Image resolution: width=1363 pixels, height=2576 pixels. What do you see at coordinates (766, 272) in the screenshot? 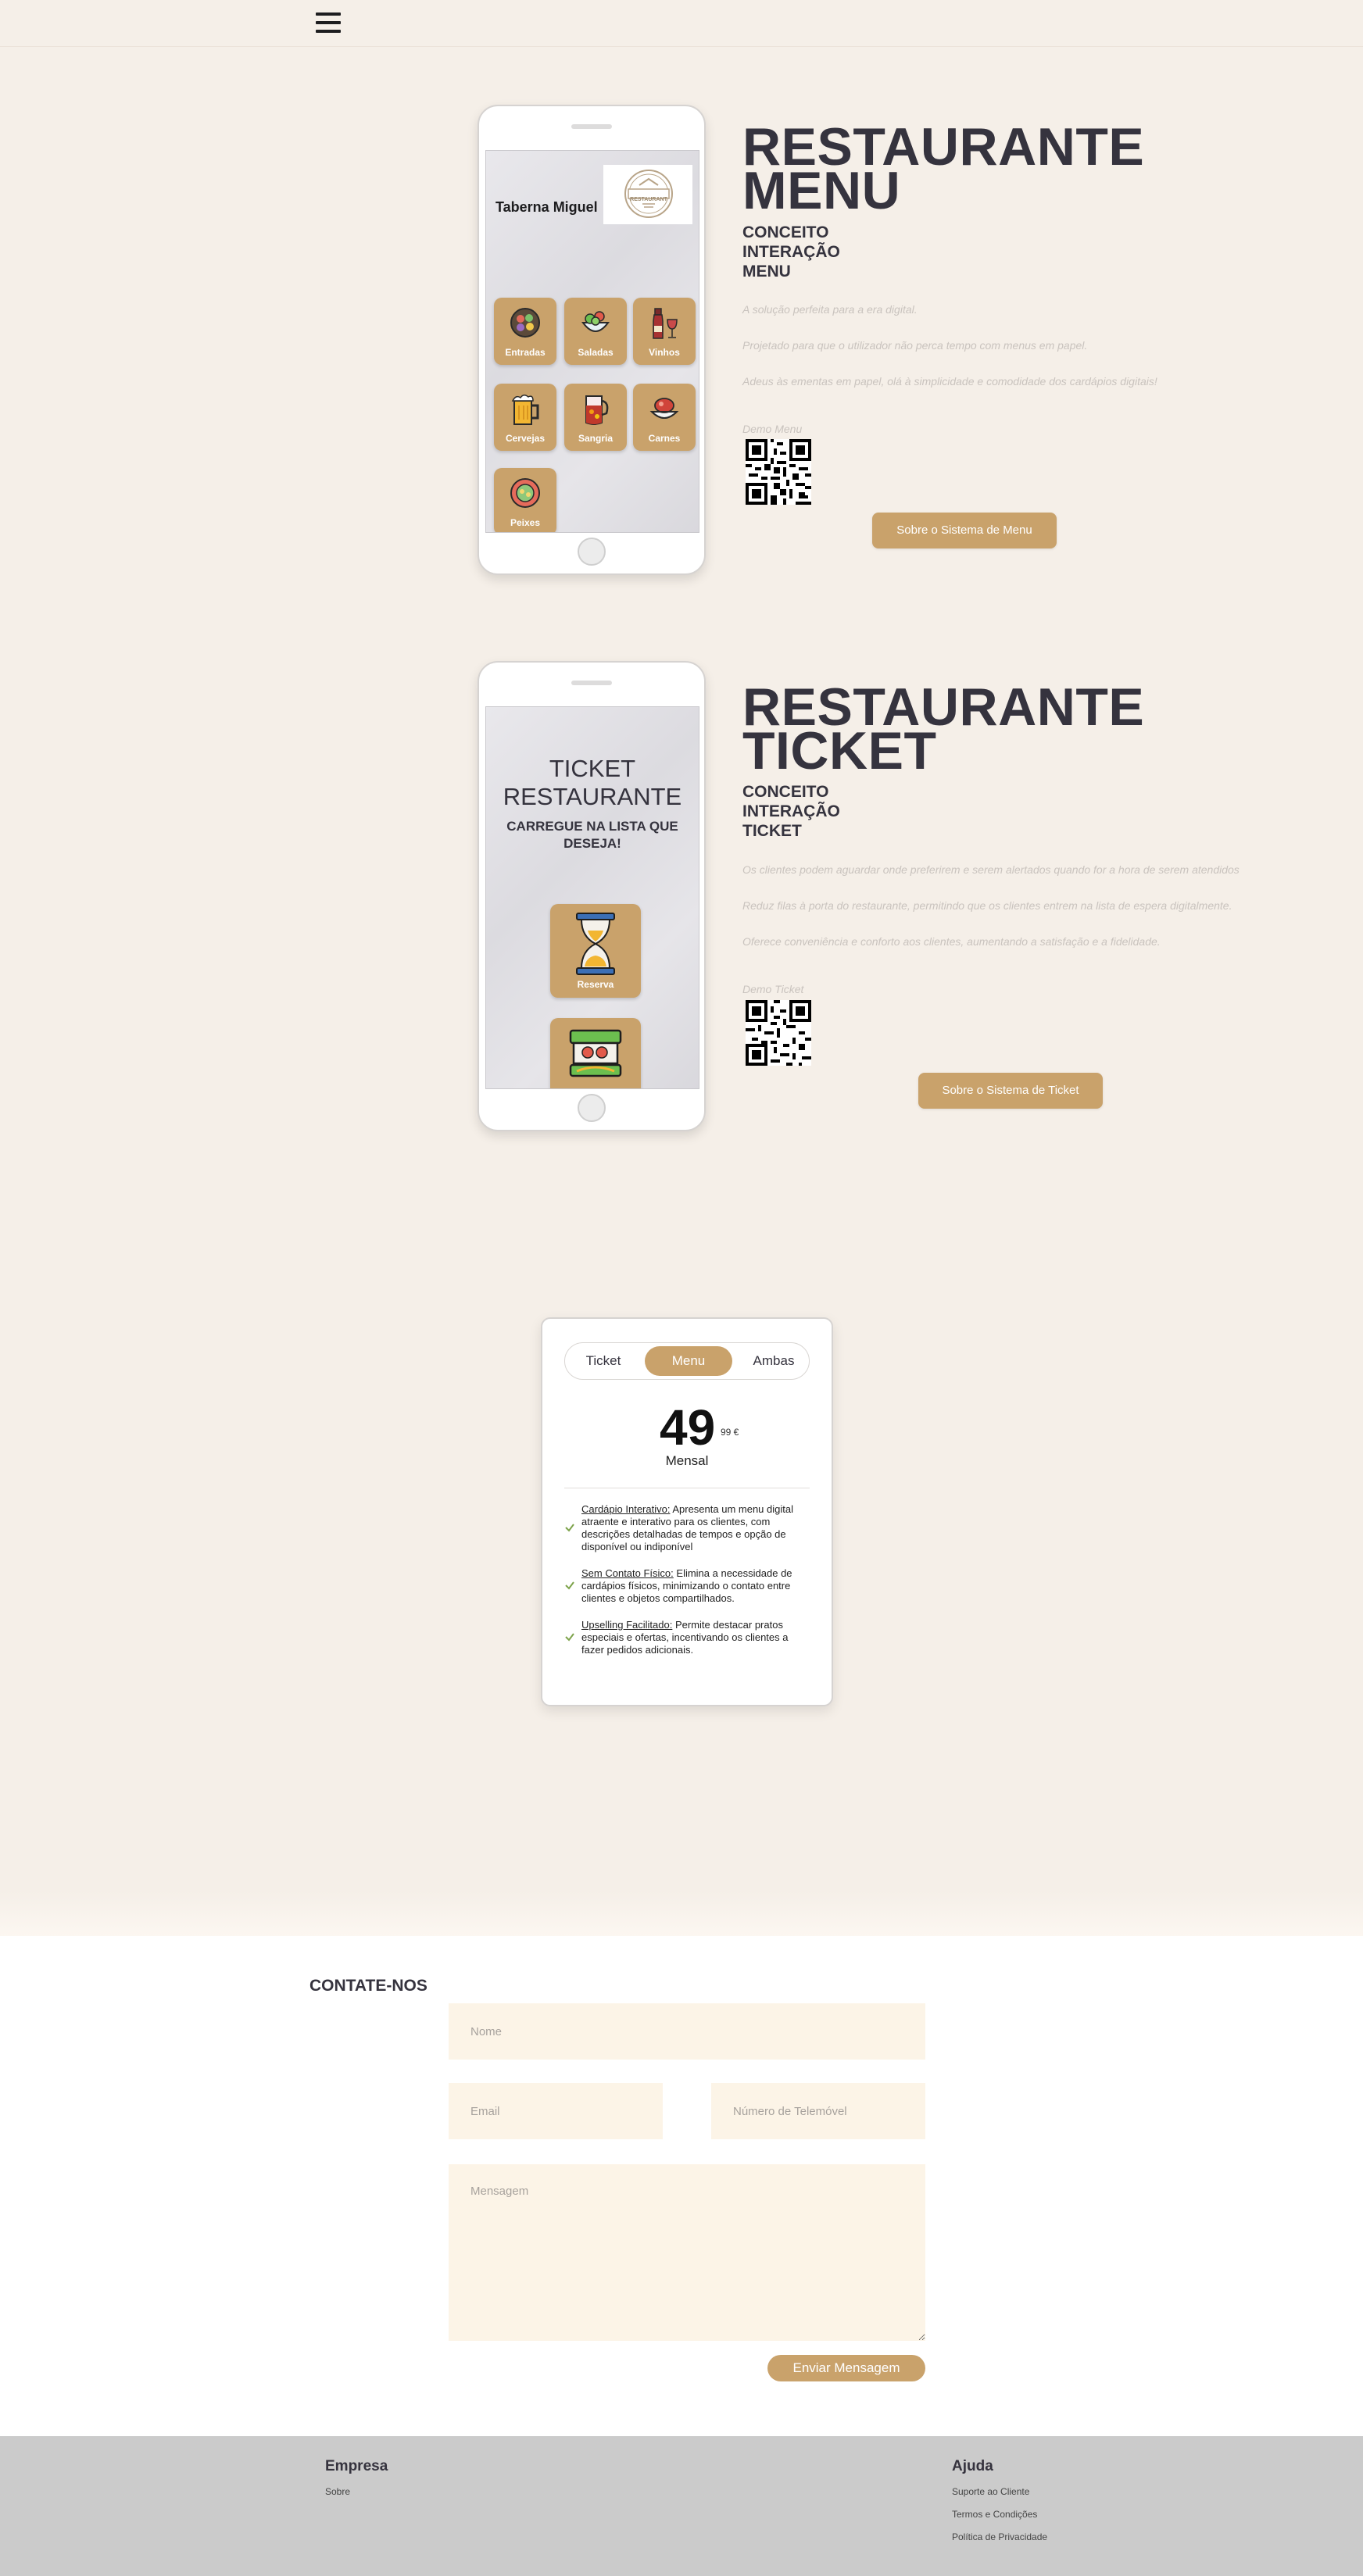
I see `menu-subtitle-line3: MENU` at bounding box center [766, 272].